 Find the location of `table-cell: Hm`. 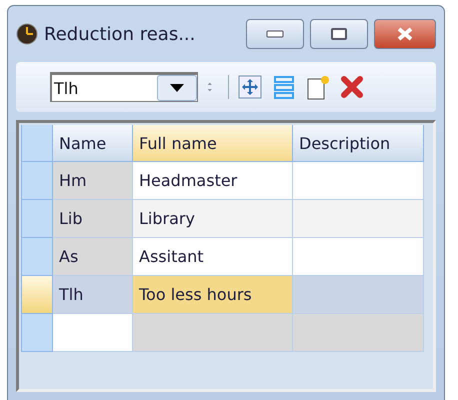

table-cell: Hm is located at coordinates (93, 181).